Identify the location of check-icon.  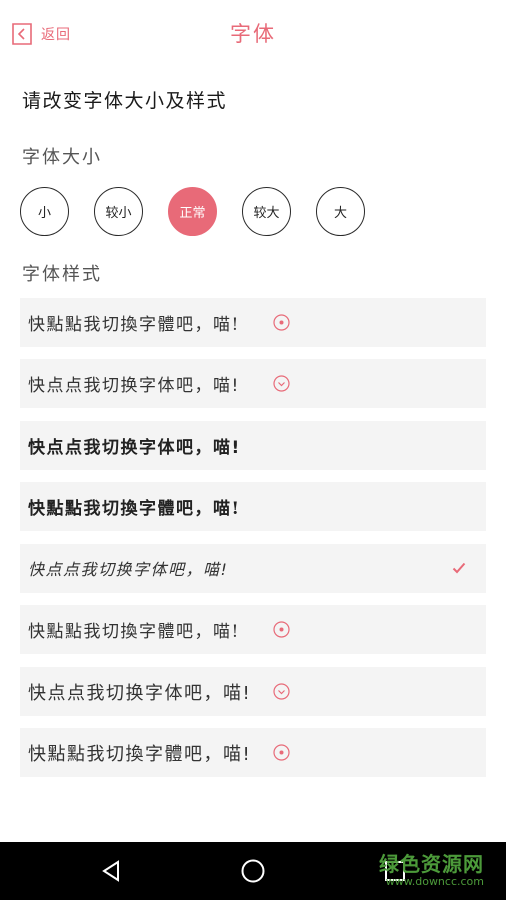
(459, 568).